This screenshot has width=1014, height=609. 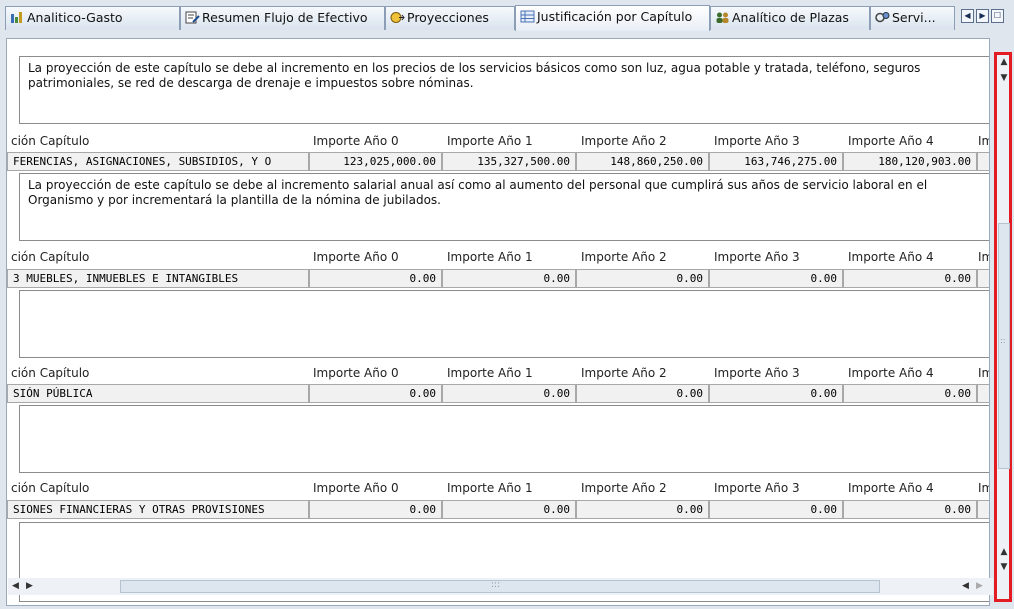 I want to click on horizontal-scroll-thumb: :::, so click(x=500, y=586).